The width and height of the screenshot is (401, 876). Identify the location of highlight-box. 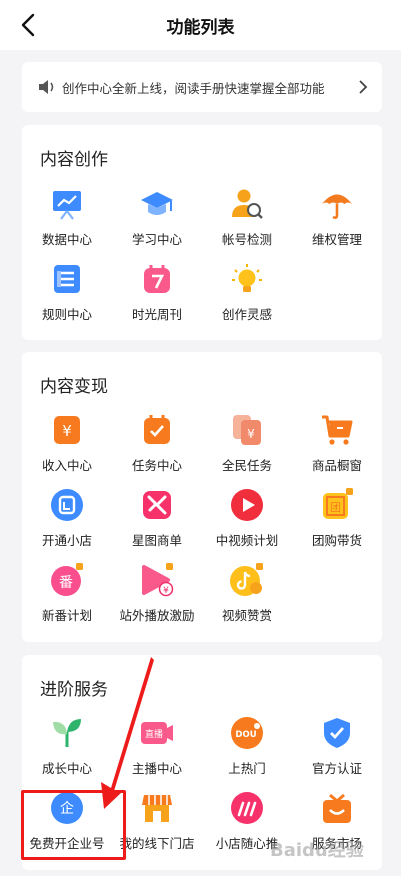
(73, 825).